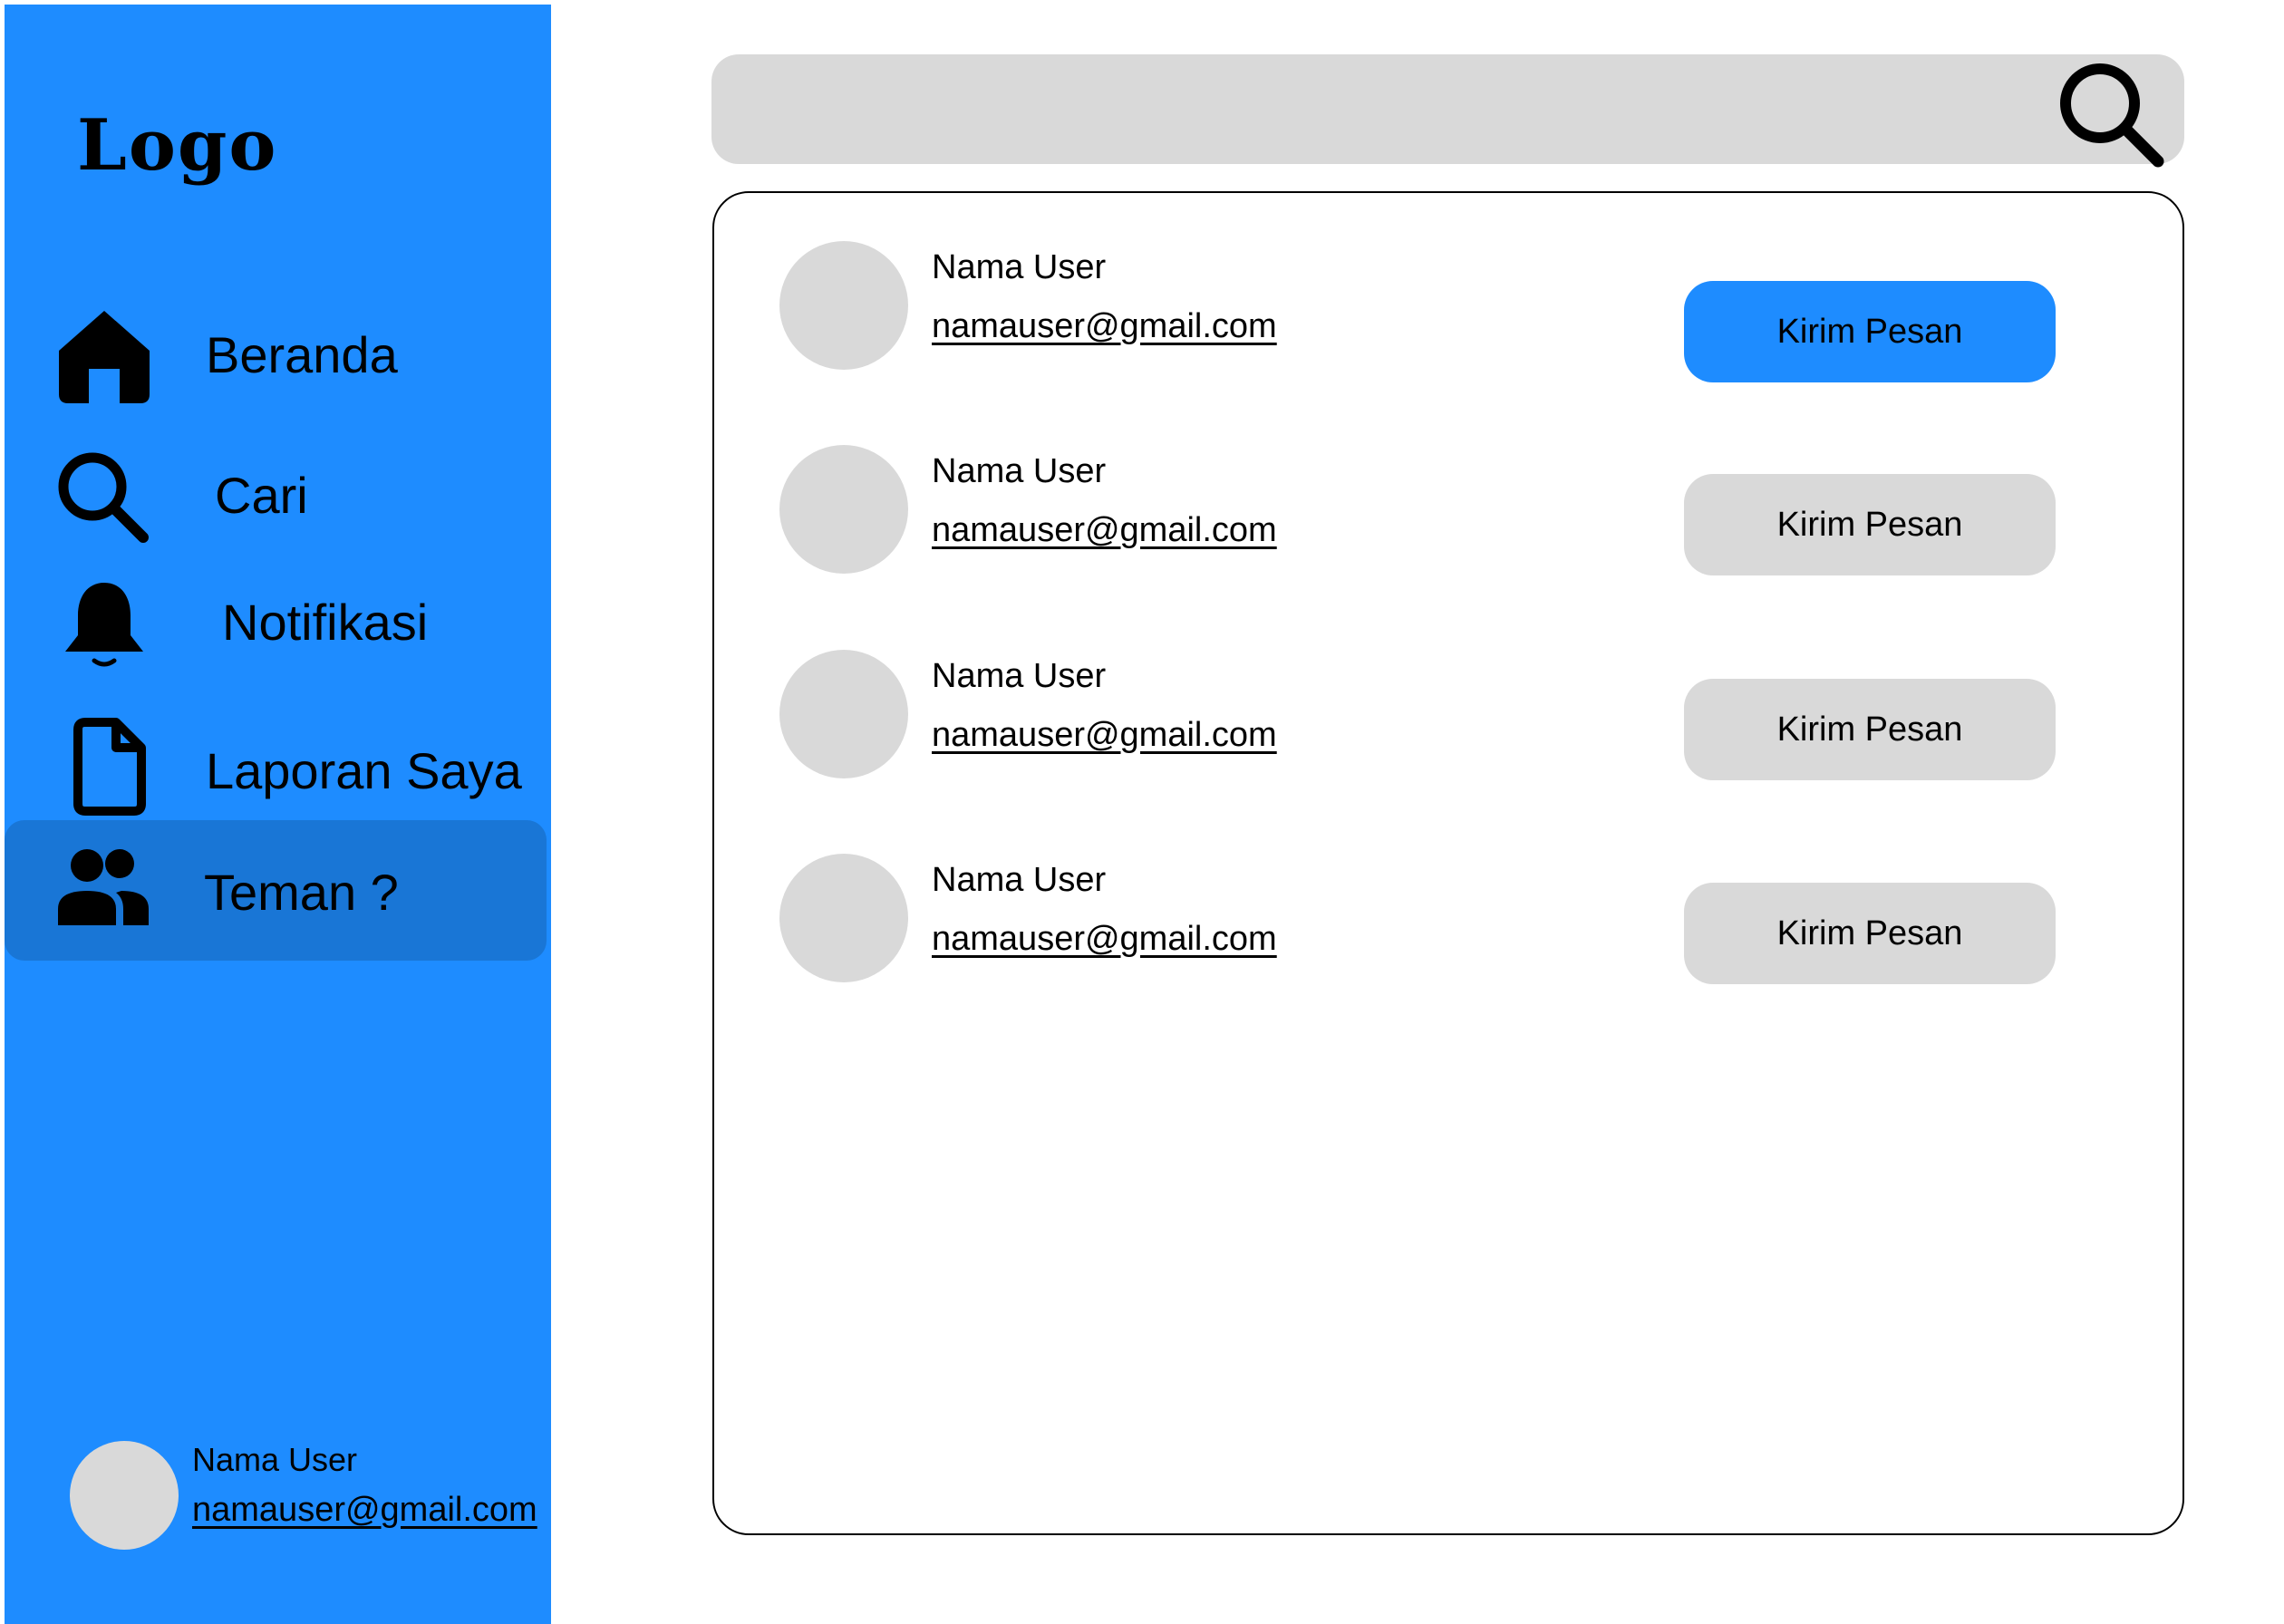 This screenshot has height=1624, width=2284. Describe the element at coordinates (109, 767) in the screenshot. I see `document-icon` at that location.